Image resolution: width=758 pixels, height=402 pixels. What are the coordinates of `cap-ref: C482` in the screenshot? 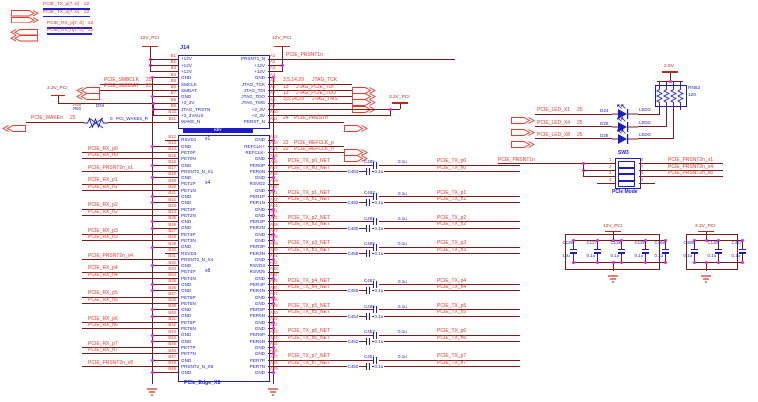 It's located at (353, 203).